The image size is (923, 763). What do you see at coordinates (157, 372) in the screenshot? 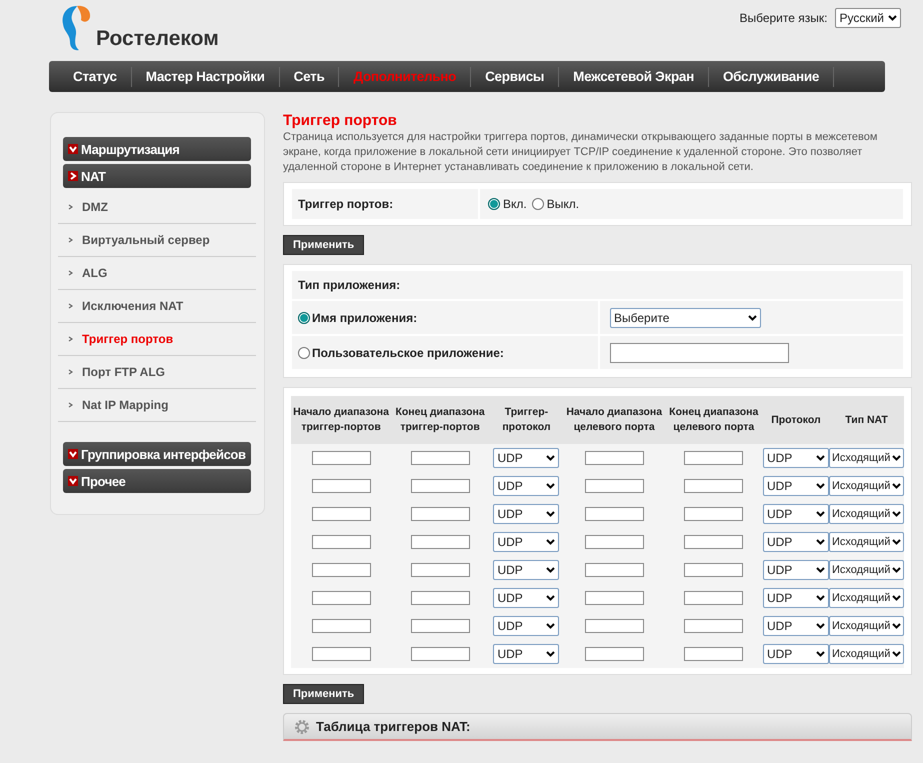
I see `sidebar-item: Порт FTP ALG` at bounding box center [157, 372].